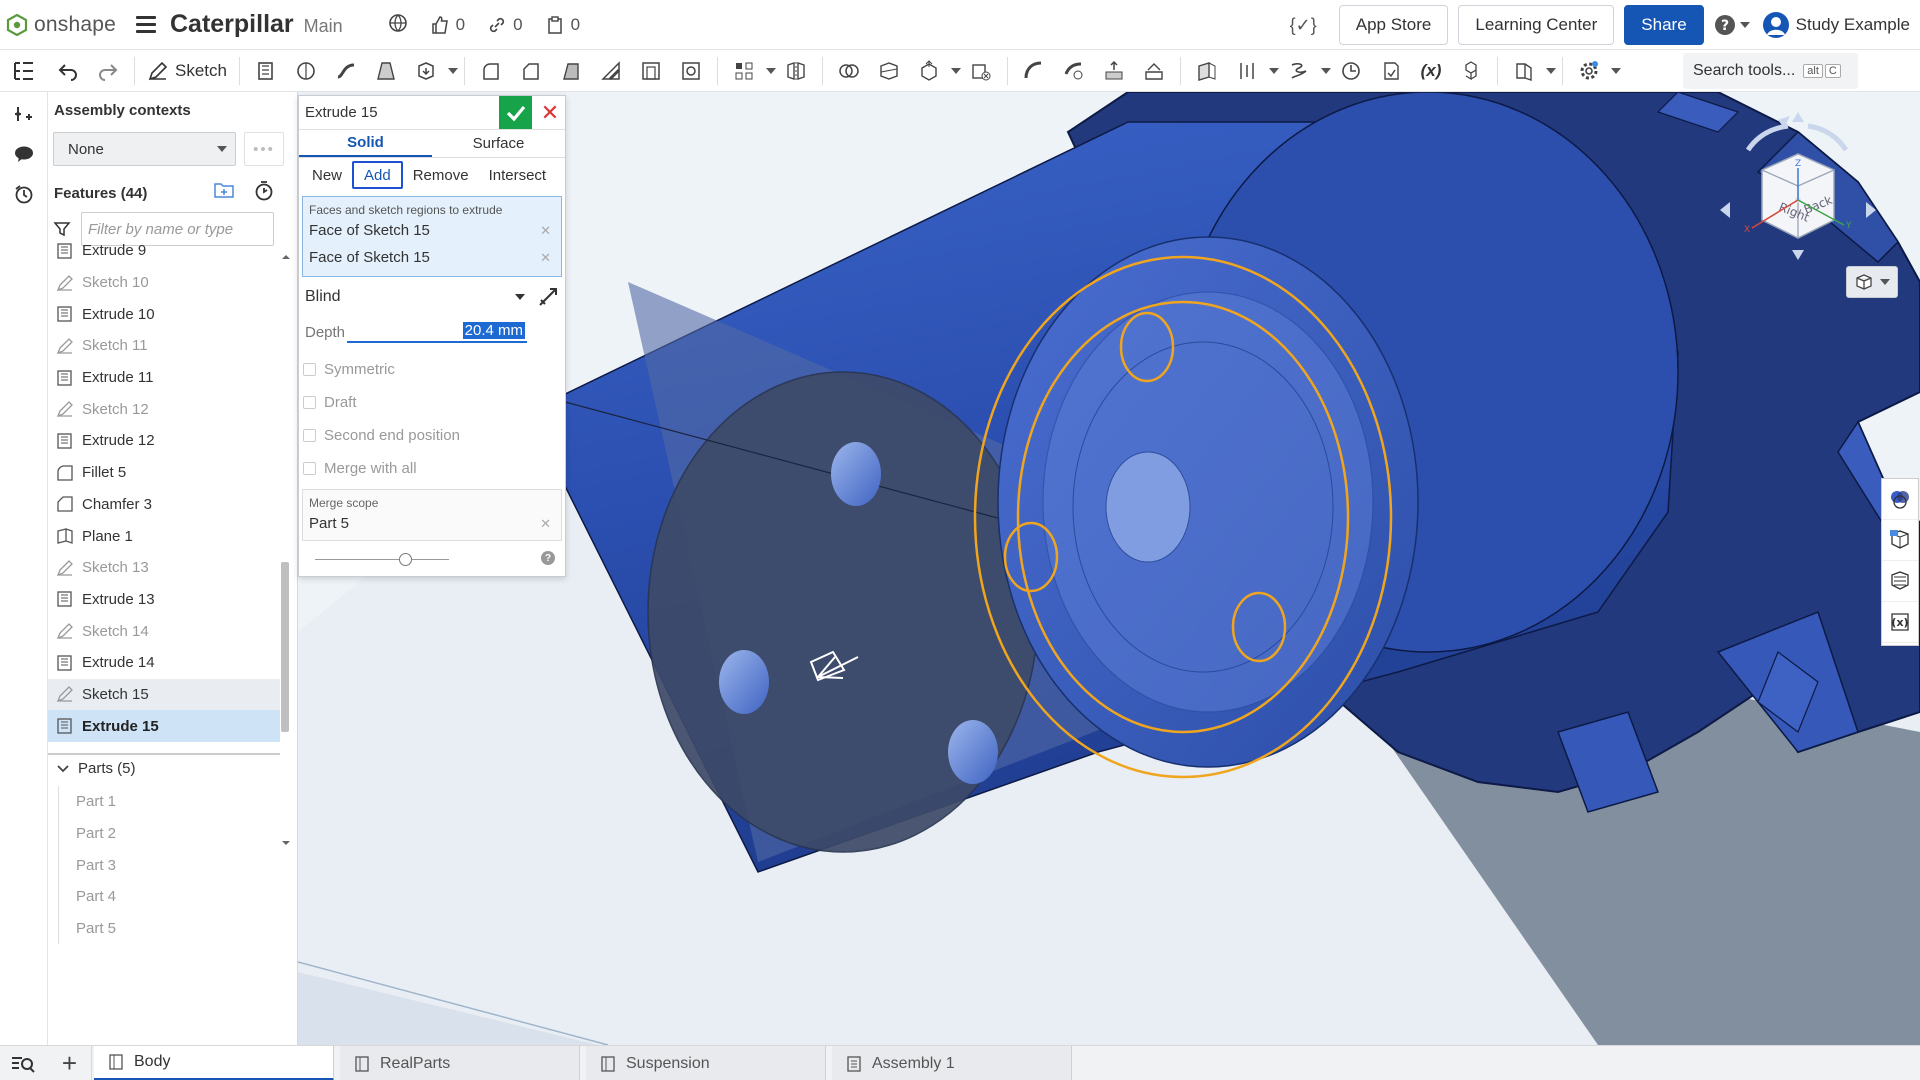 The image size is (1920, 1080). Describe the element at coordinates (1471, 71) in the screenshot. I see `composite-part-icon` at that location.